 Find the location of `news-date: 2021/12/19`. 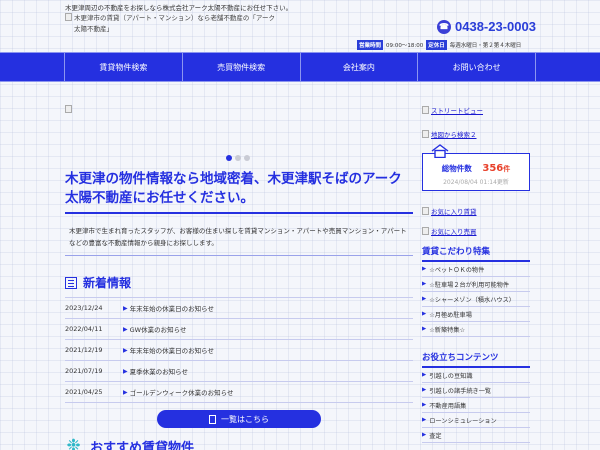

news-date: 2021/12/19 is located at coordinates (84, 350).